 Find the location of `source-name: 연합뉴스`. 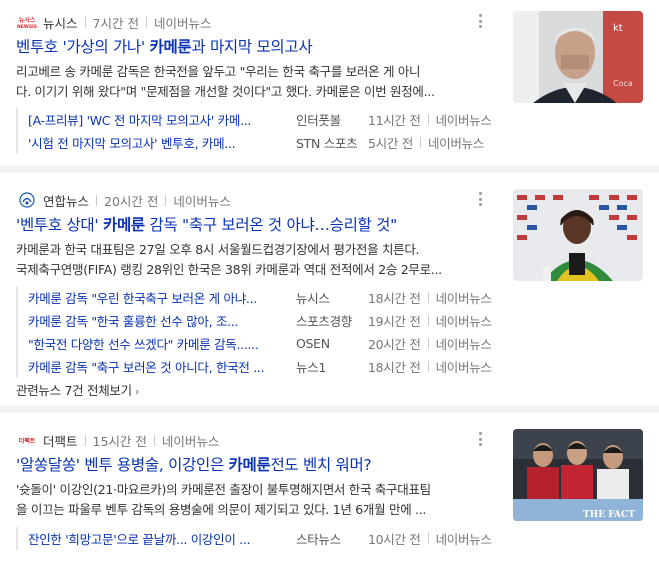

source-name: 연합뉴스 is located at coordinates (66, 200).